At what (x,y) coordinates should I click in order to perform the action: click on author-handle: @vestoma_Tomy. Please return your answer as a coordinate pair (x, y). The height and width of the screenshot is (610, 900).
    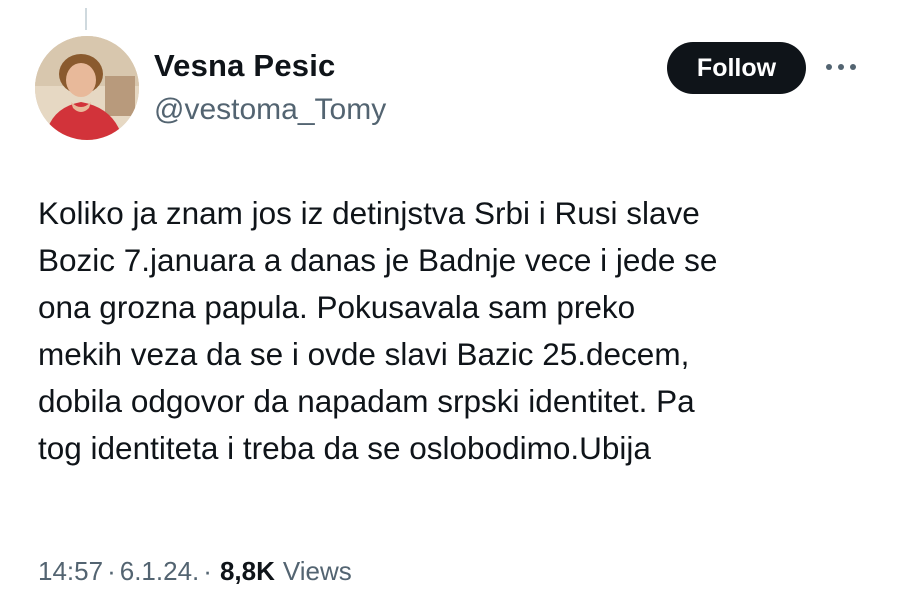
    Looking at the image, I should click on (270, 110).